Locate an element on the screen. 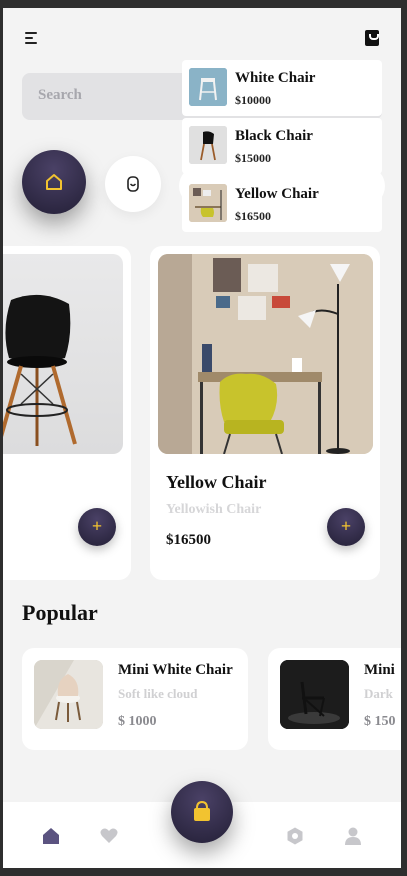  popular-item-subtitle: Soft like cloud is located at coordinates (158, 693).